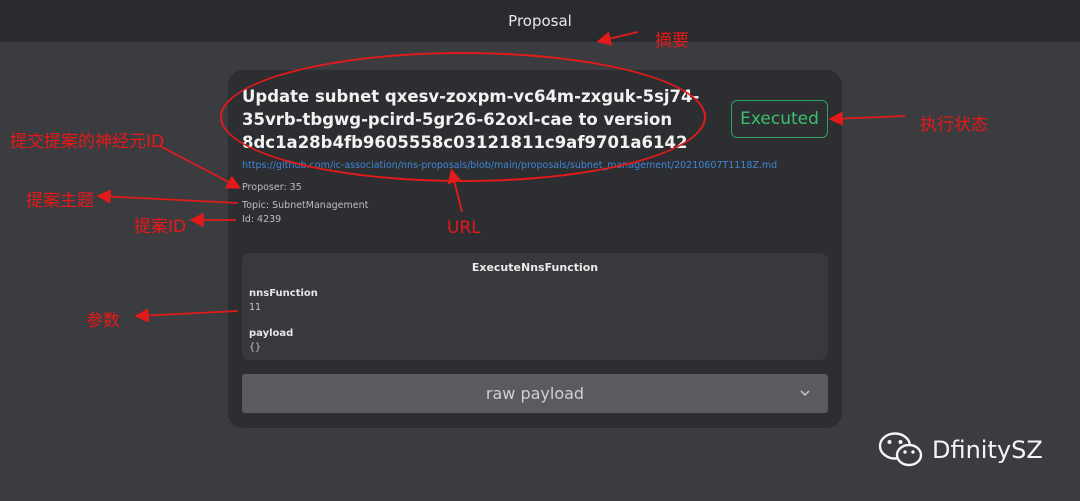 This screenshot has height=501, width=1080. I want to click on annotation-topic: 提案主题, so click(60, 201).